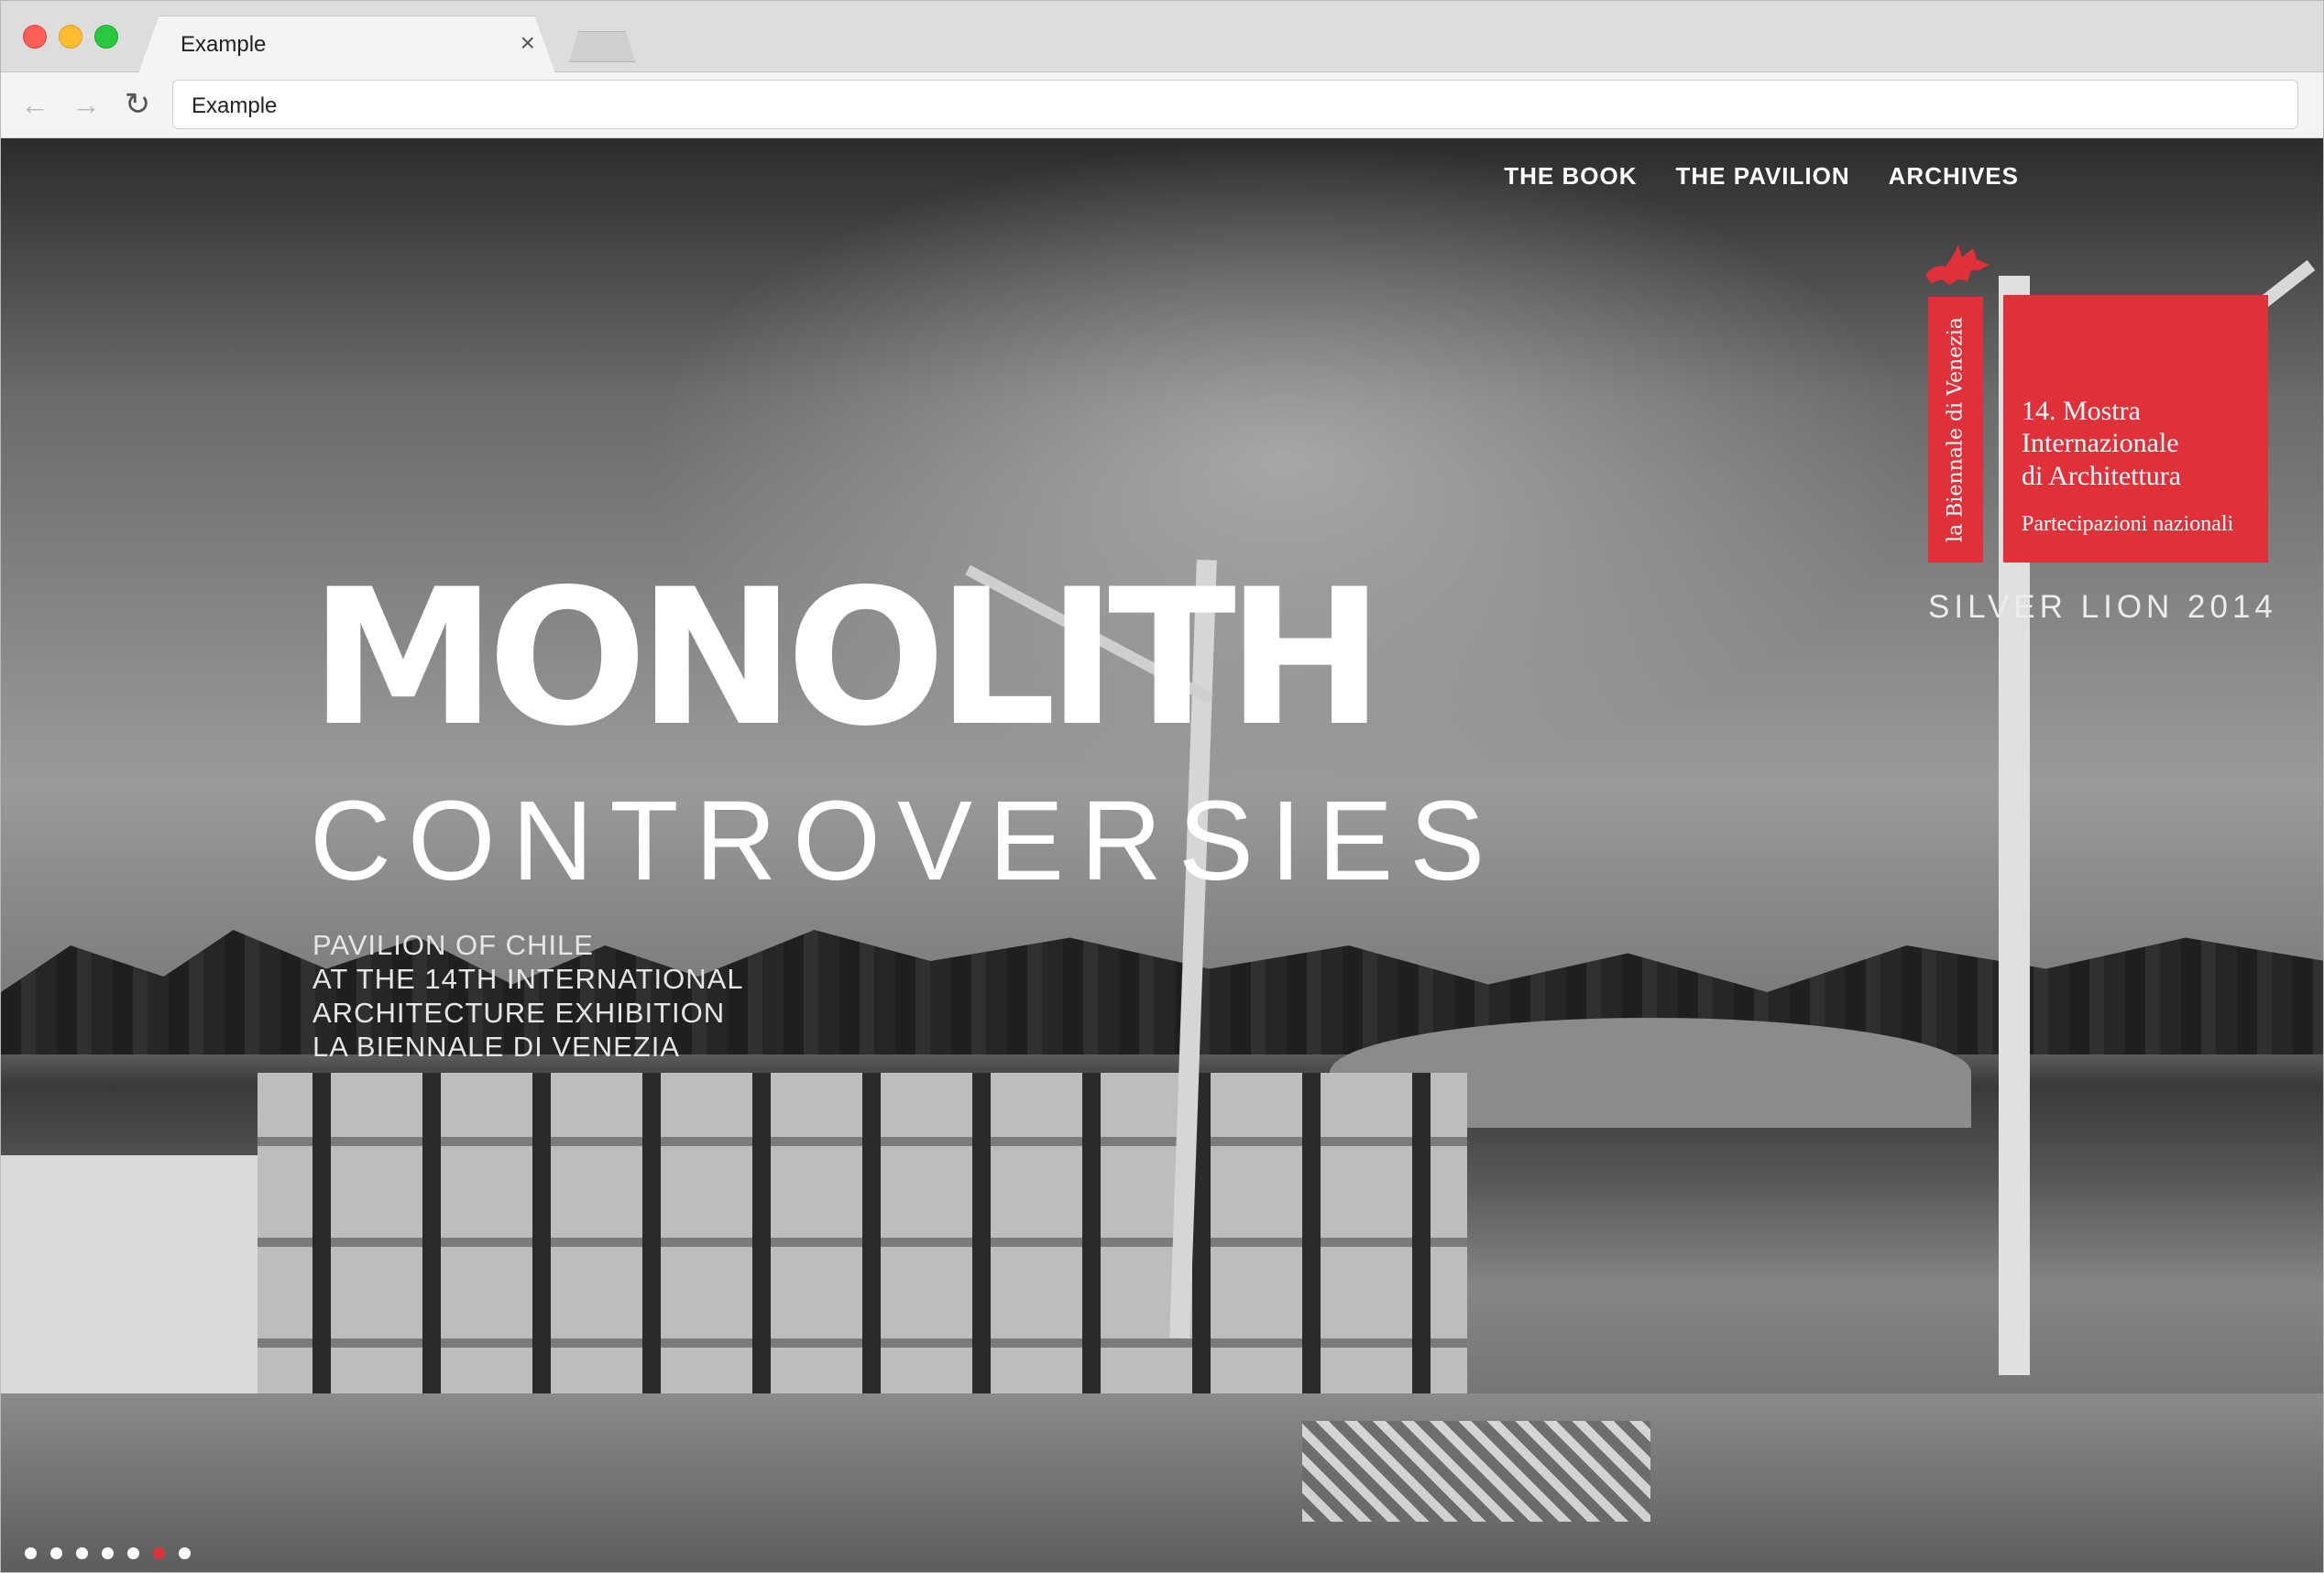 This screenshot has width=2324, height=1573. Describe the element at coordinates (224, 44) in the screenshot. I see `tab-title: Example` at that location.